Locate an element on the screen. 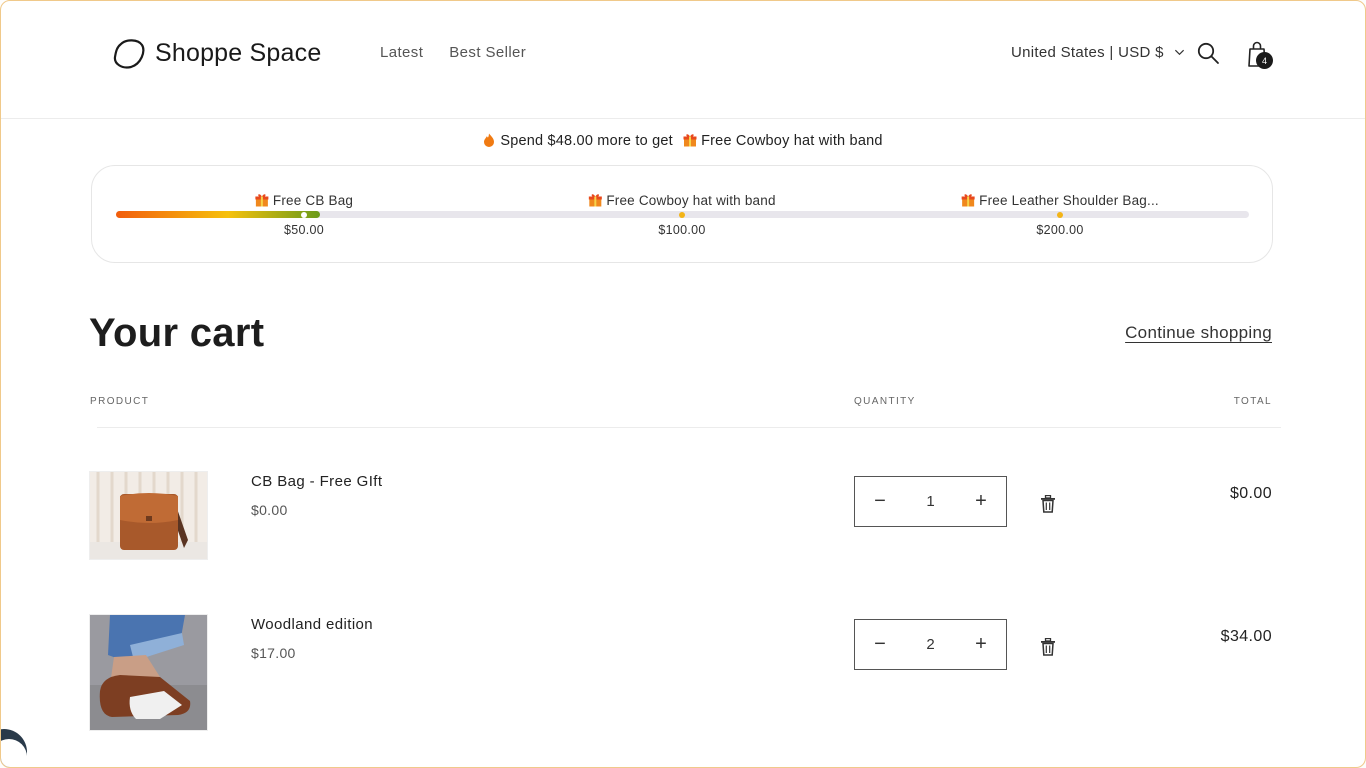 This screenshot has width=1366, height=768. country-currency-selector: United States | USD $ is located at coordinates (1098, 52).